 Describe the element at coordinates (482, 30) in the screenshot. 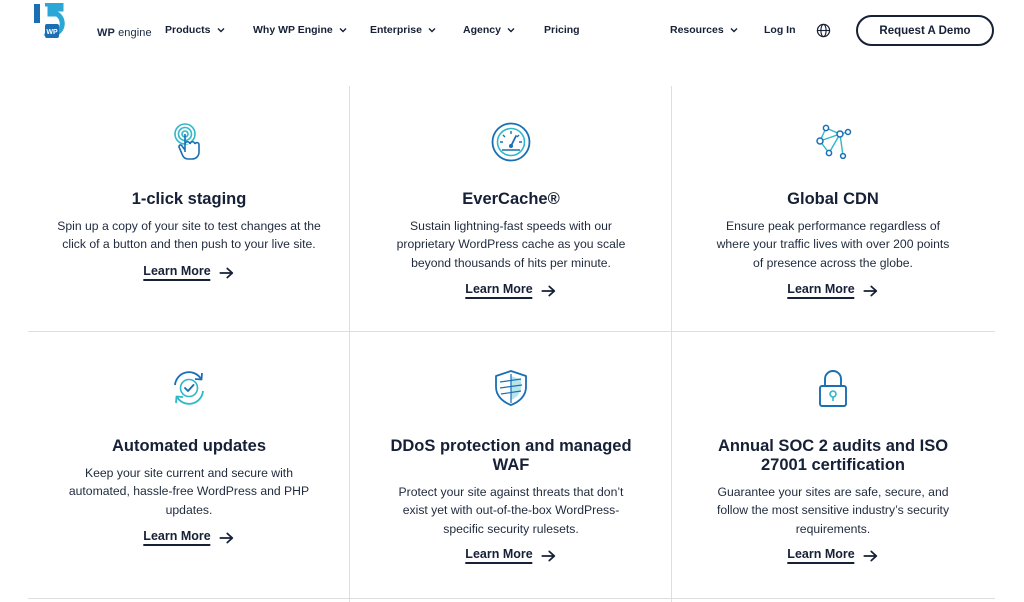

I see `nav-agency-label: Agency` at that location.